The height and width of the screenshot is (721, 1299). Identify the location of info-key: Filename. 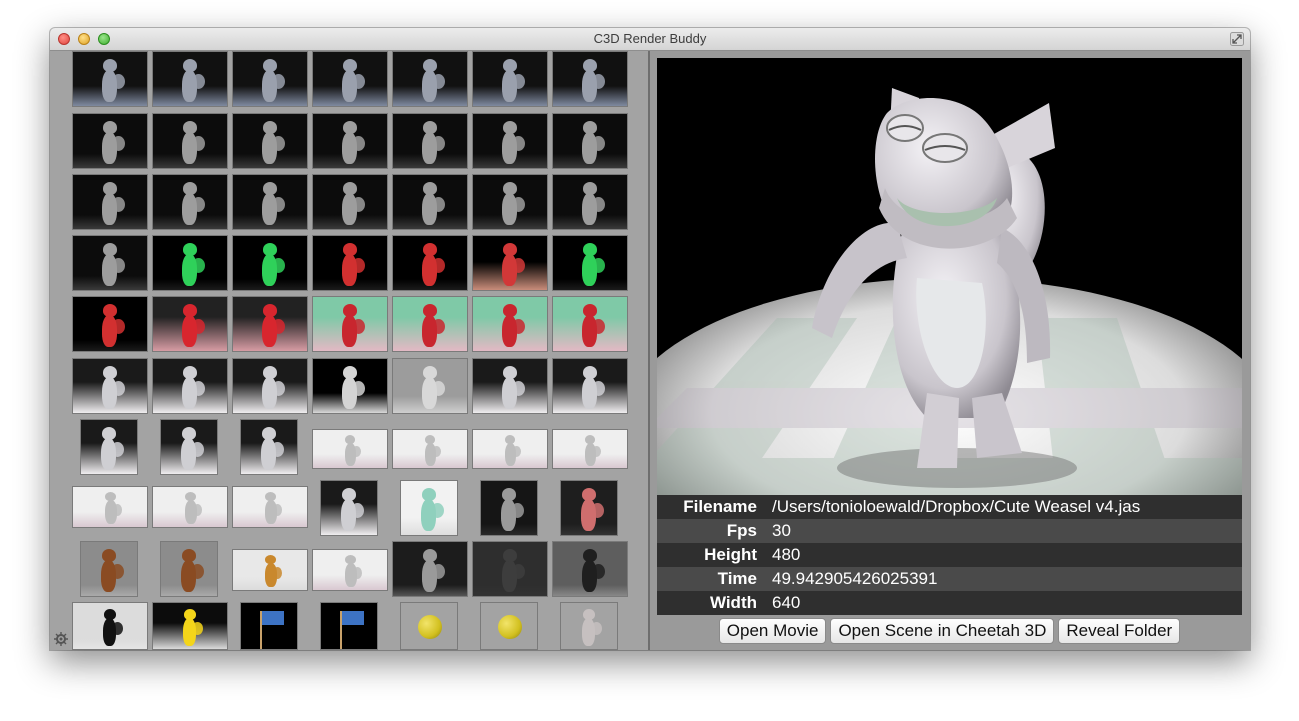
(720, 506).